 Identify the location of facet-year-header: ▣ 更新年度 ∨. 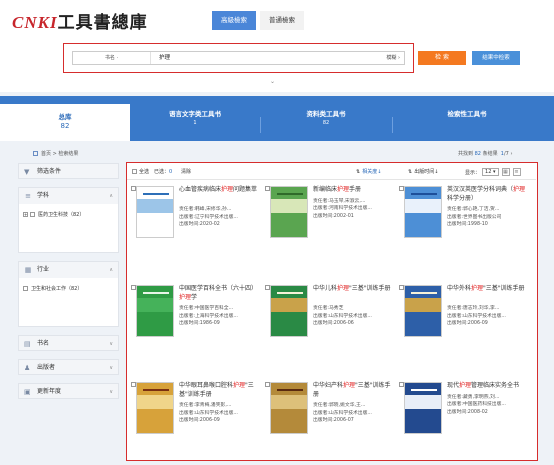
(68, 391).